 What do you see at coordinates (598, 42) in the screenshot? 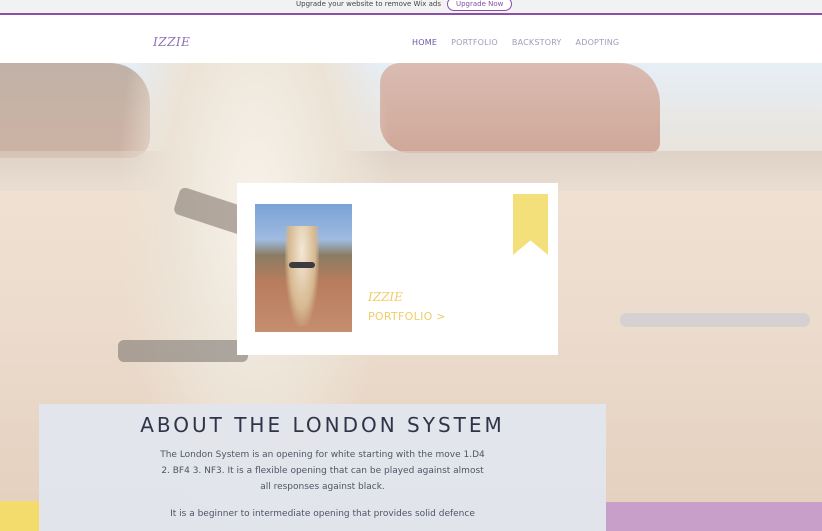
I see `nav-adopting: ADOPTING` at bounding box center [598, 42].